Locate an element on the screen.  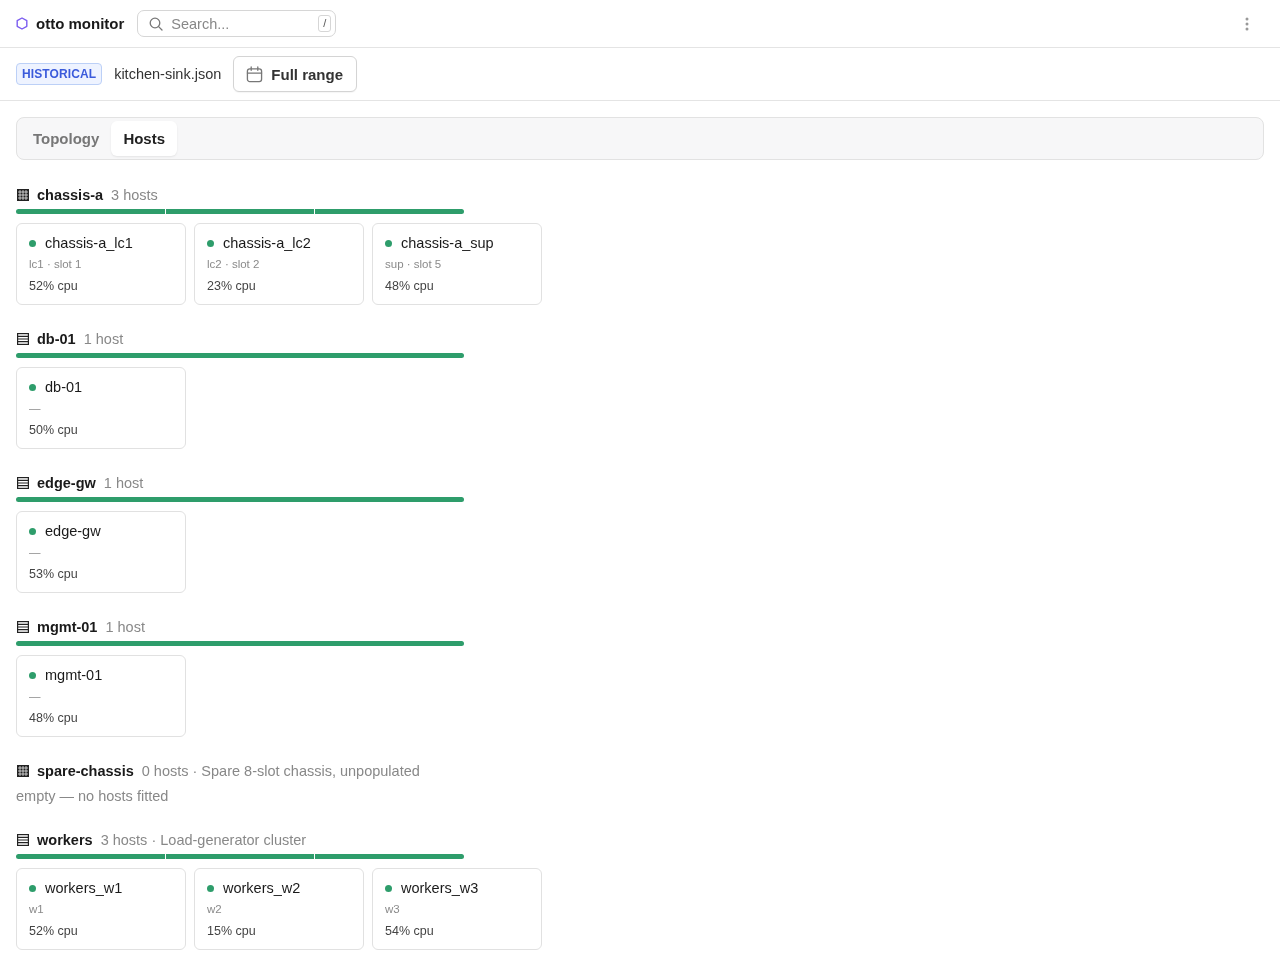
host-detail: sup · slot 5 is located at coordinates (414, 264).